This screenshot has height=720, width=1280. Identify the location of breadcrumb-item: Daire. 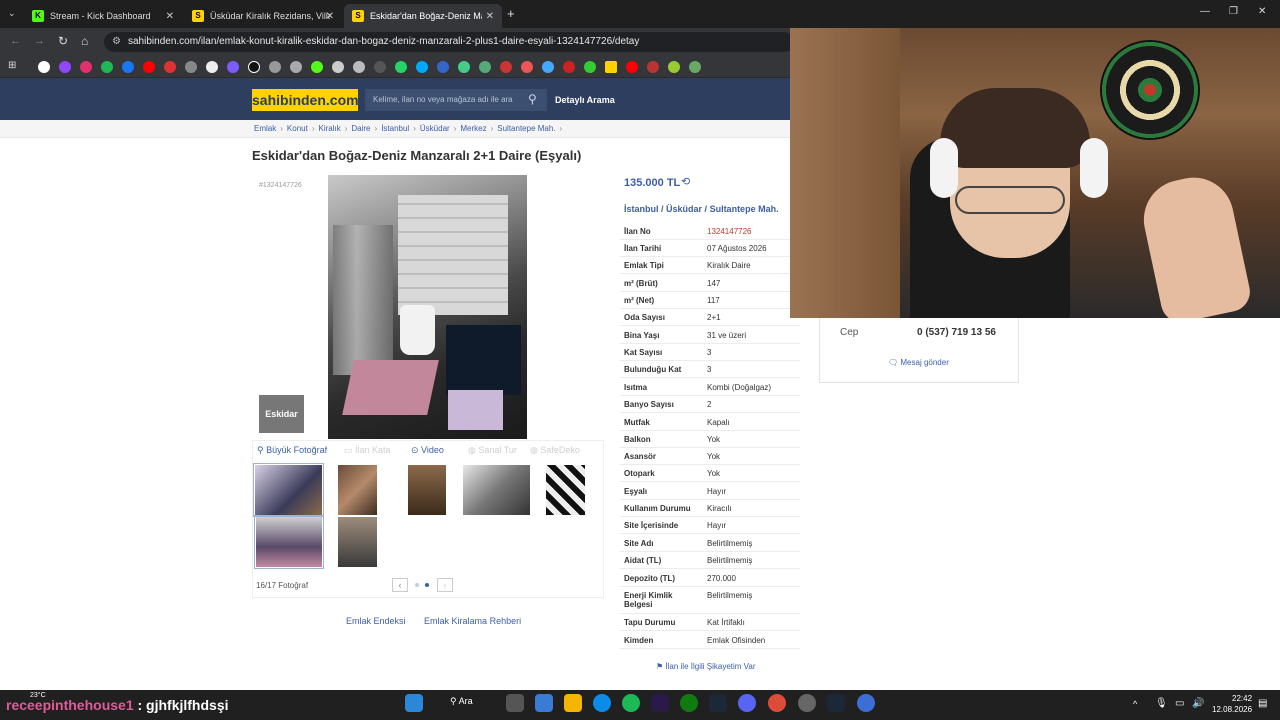
(360, 128).